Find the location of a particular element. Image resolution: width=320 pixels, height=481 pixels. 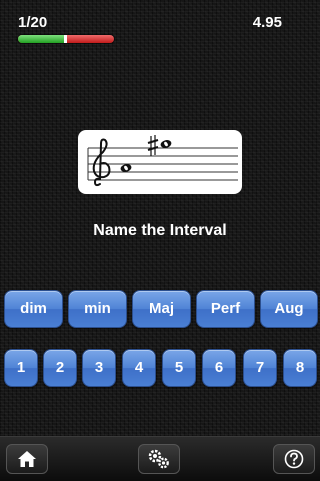

number-button-1: 1 is located at coordinates (21, 368).